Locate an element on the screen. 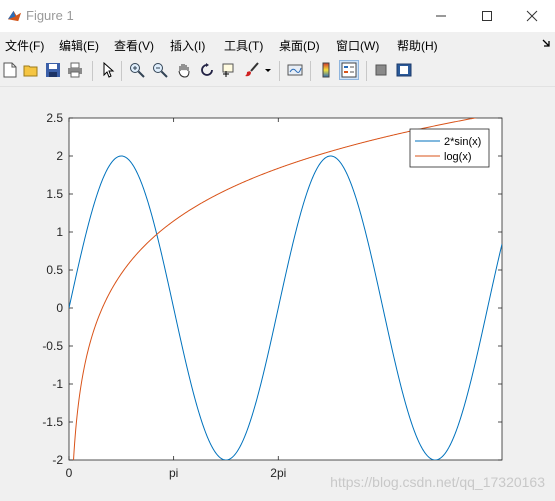 This screenshot has height=501, width=555. zoom-in-icon is located at coordinates (137, 70).